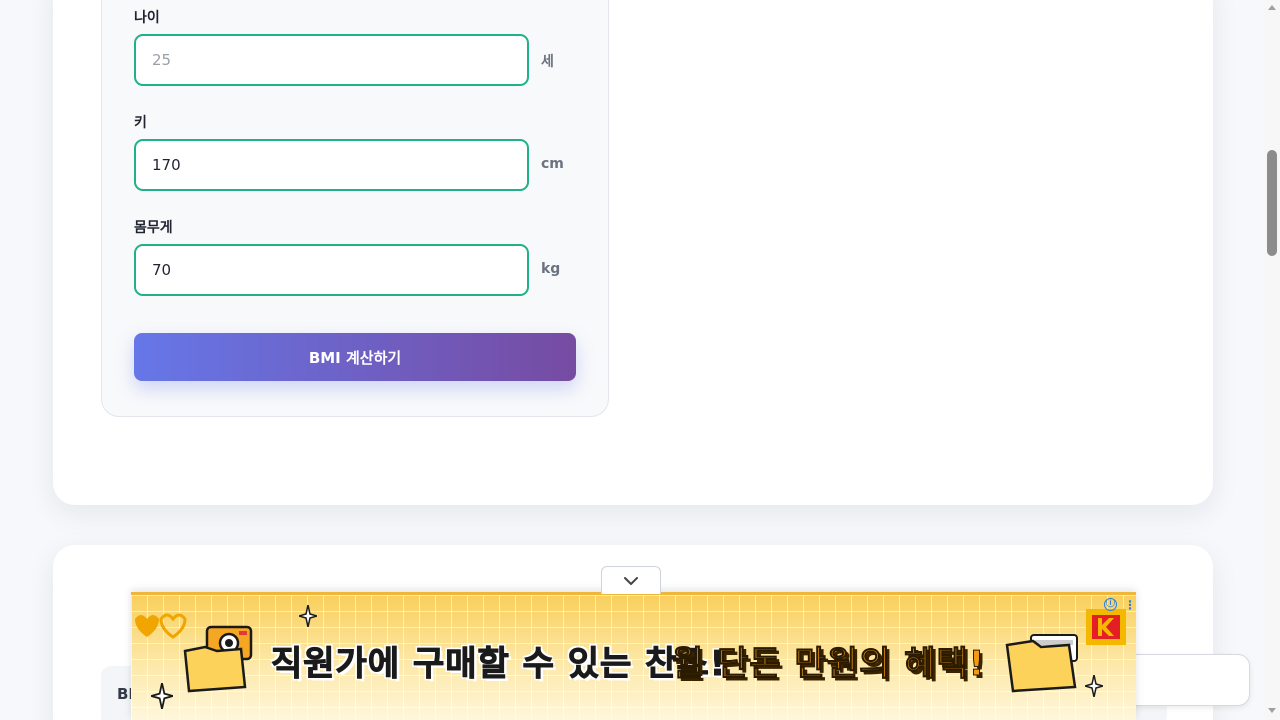 The image size is (1280, 720). I want to click on scrollbar-track, so click(1272, 360).